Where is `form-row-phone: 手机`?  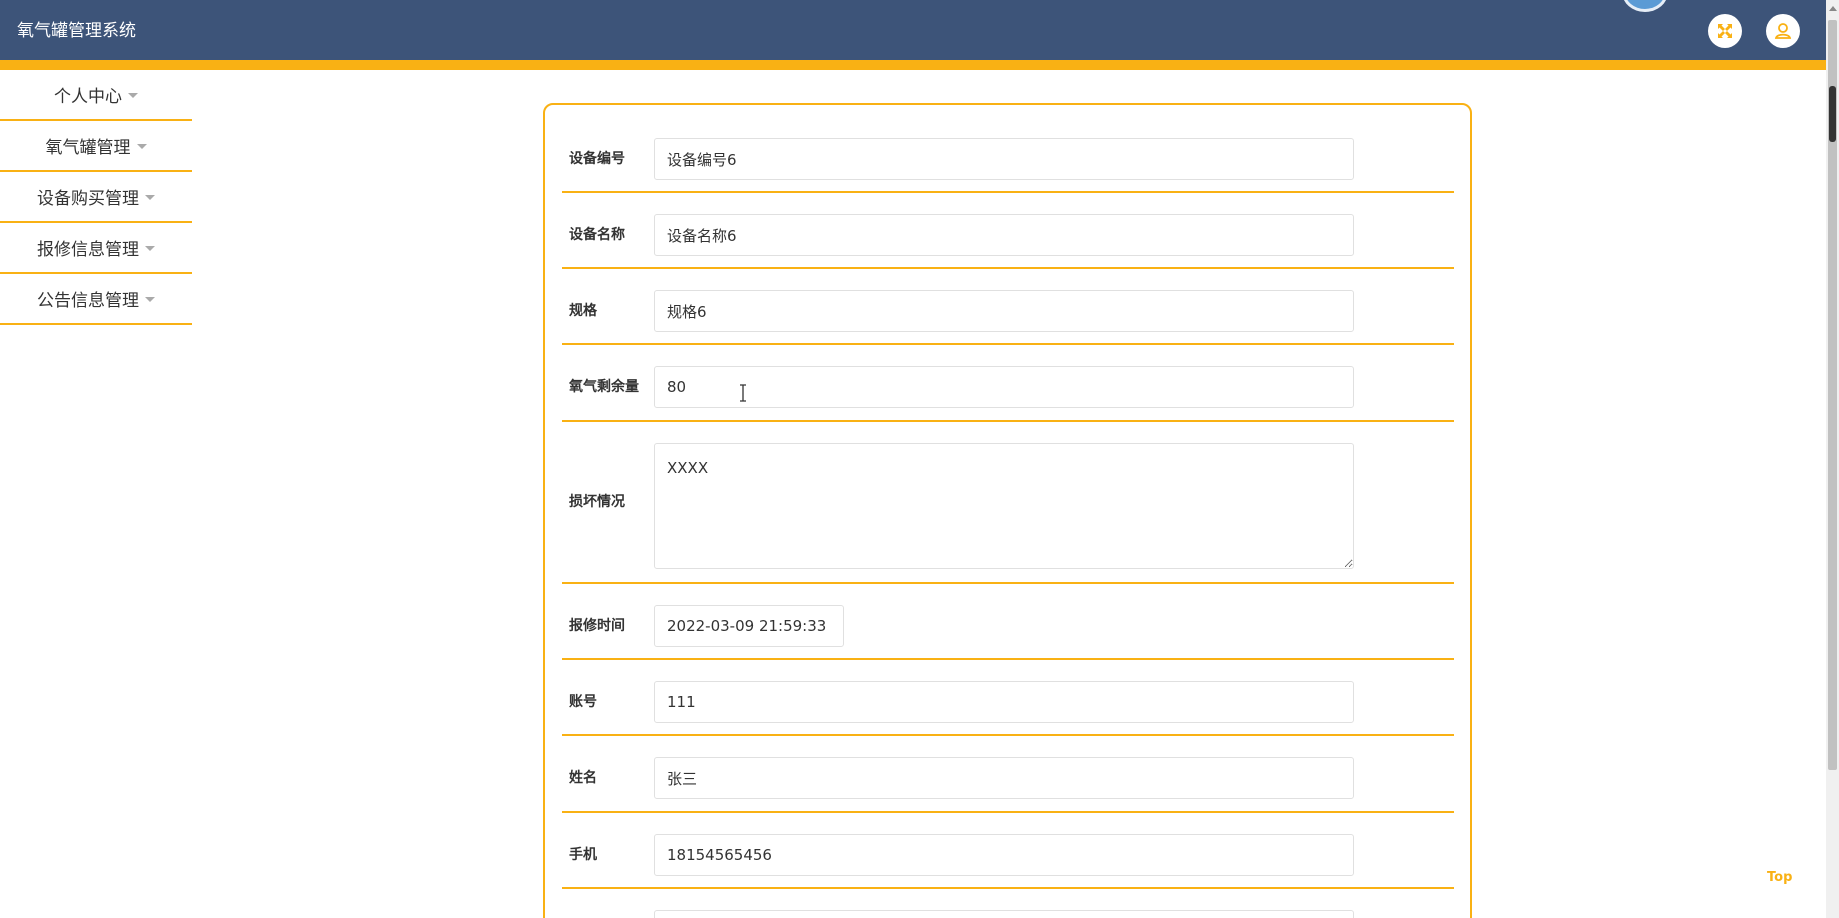
form-row-phone: 手机 is located at coordinates (1008, 851).